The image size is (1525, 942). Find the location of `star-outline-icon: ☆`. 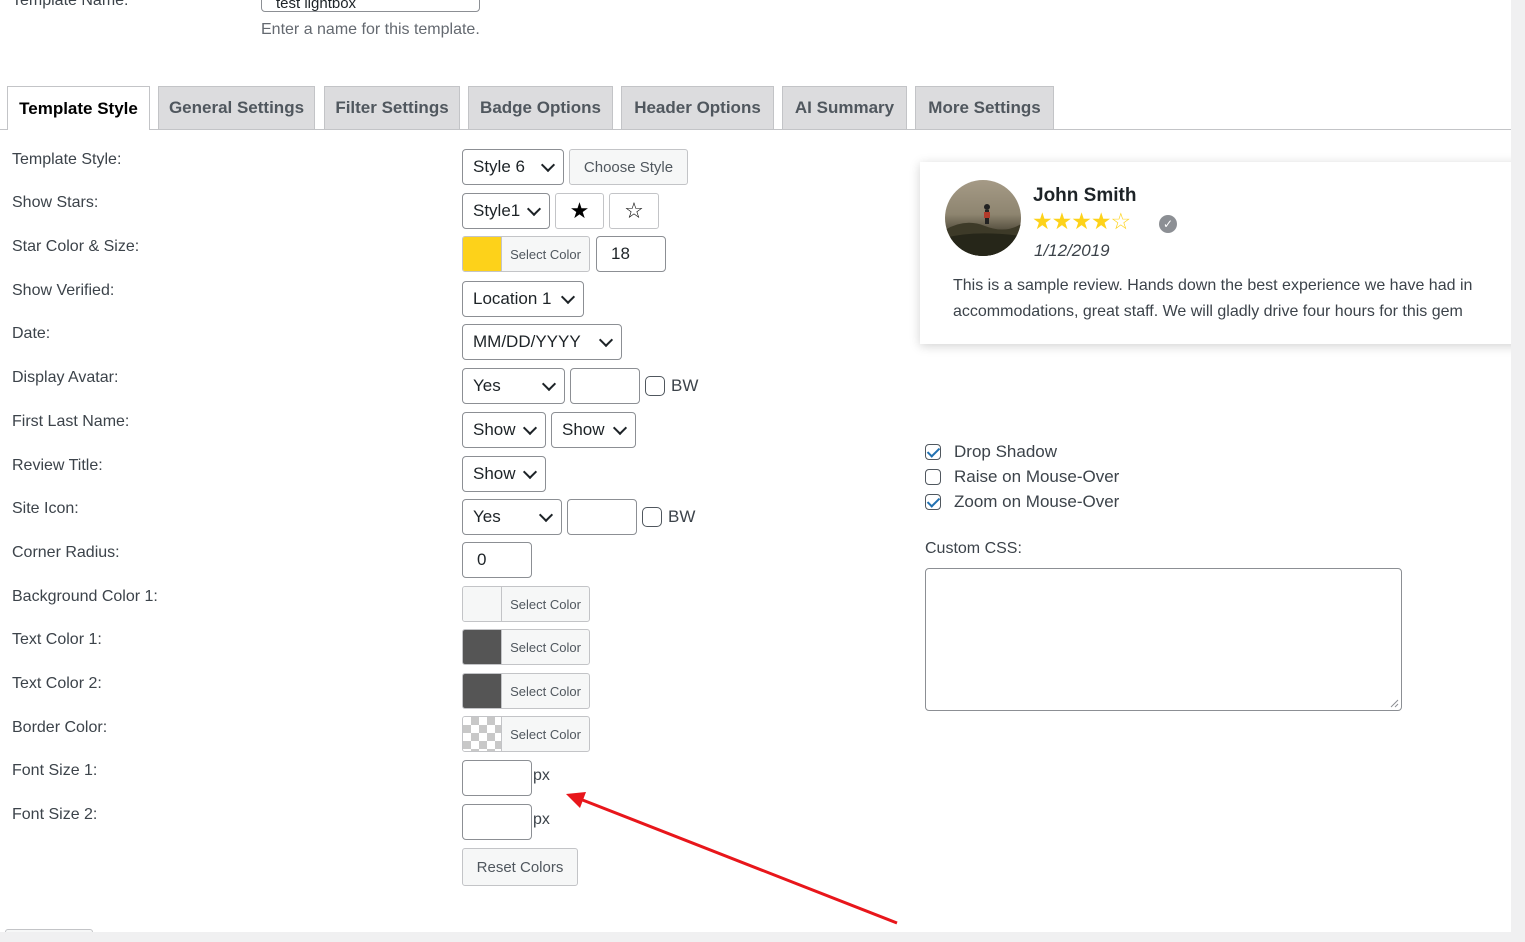

star-outline-icon: ☆ is located at coordinates (634, 210).